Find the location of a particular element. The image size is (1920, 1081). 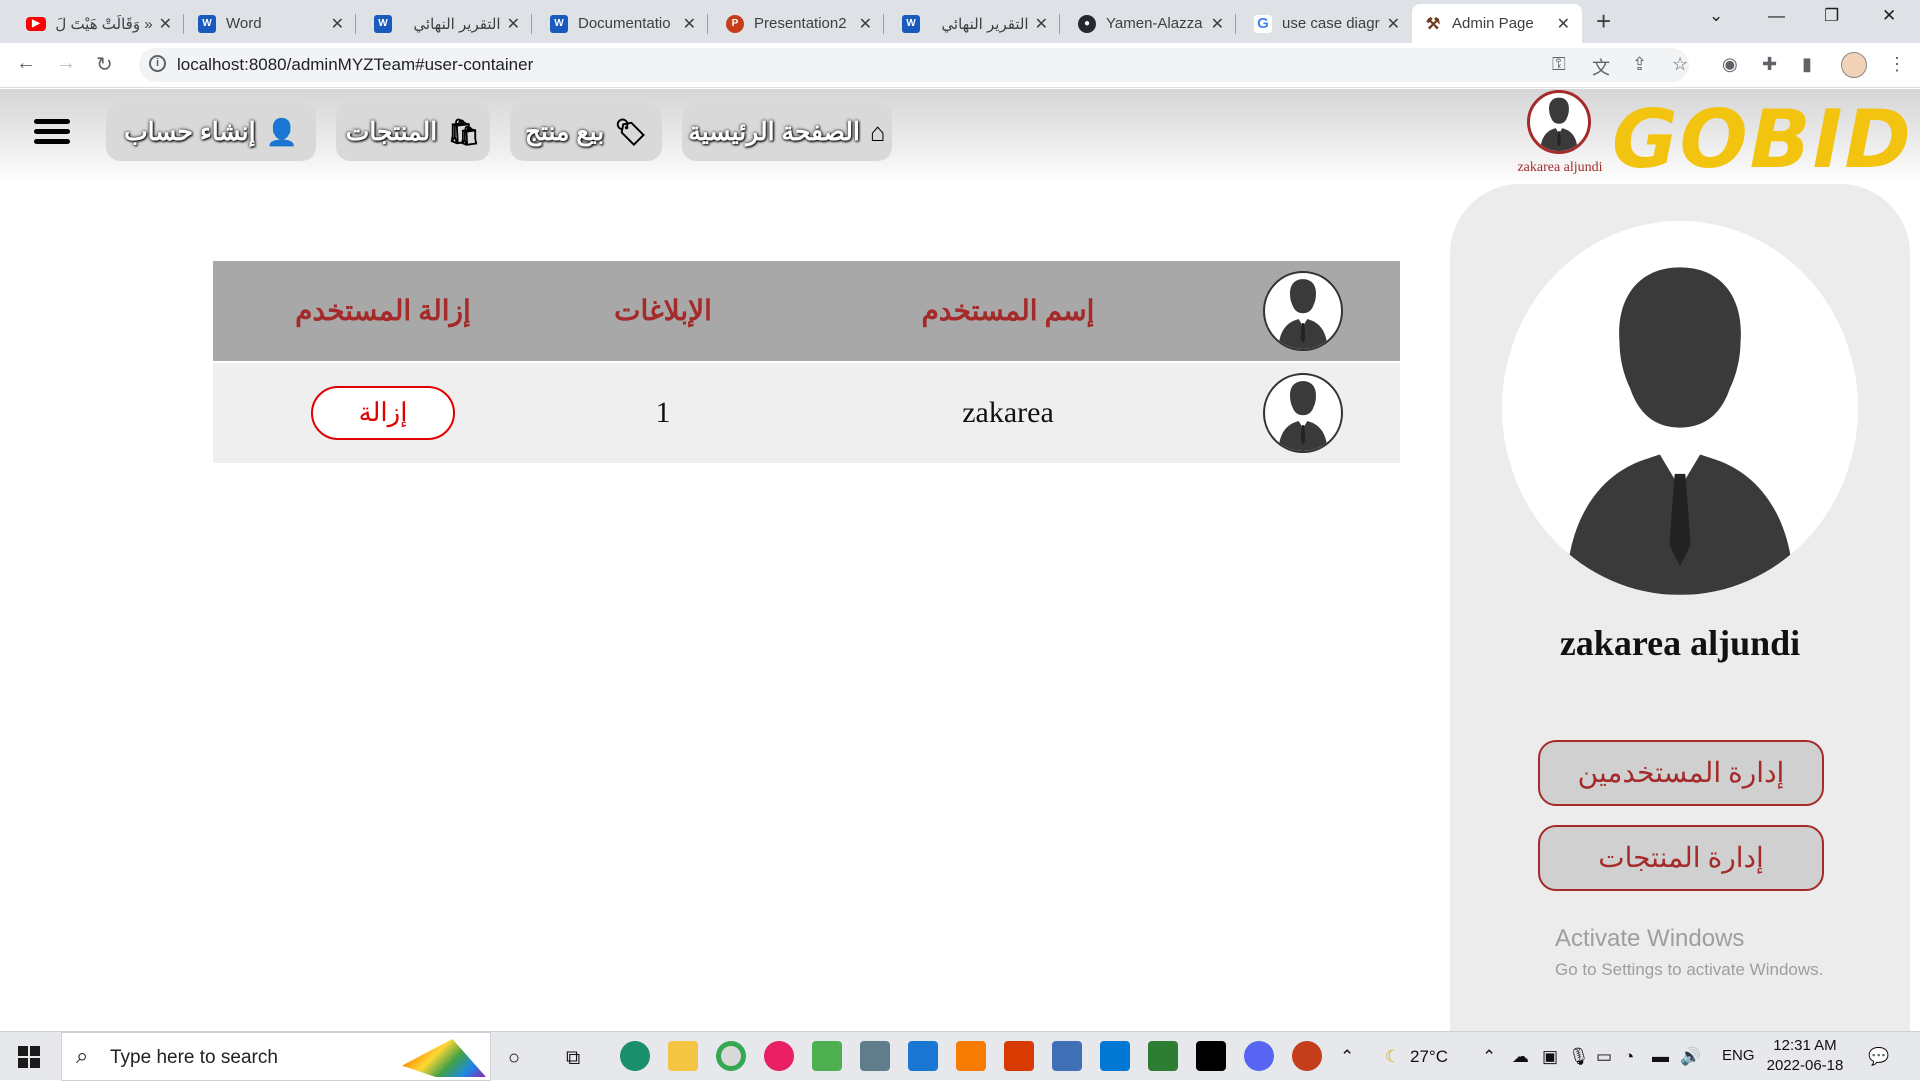

hamburger-menu-icon is located at coordinates (52, 132).